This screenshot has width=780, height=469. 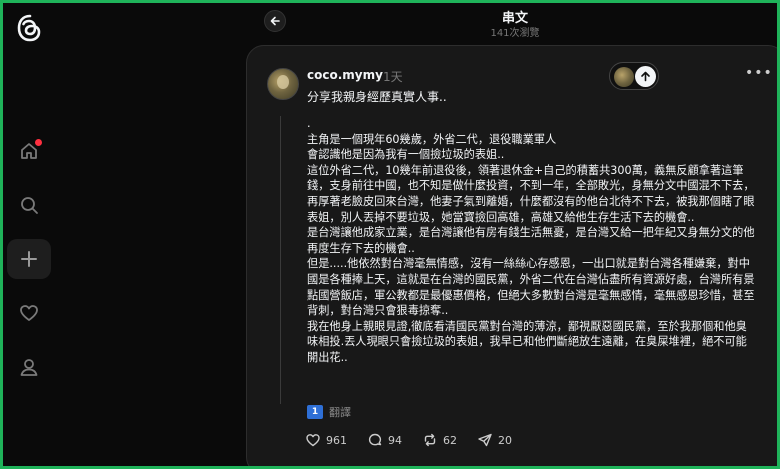 I want to click on post-paragraph: 主角是一個現年60幾歲，外省二代，退役職業軍人, so click(x=432, y=139).